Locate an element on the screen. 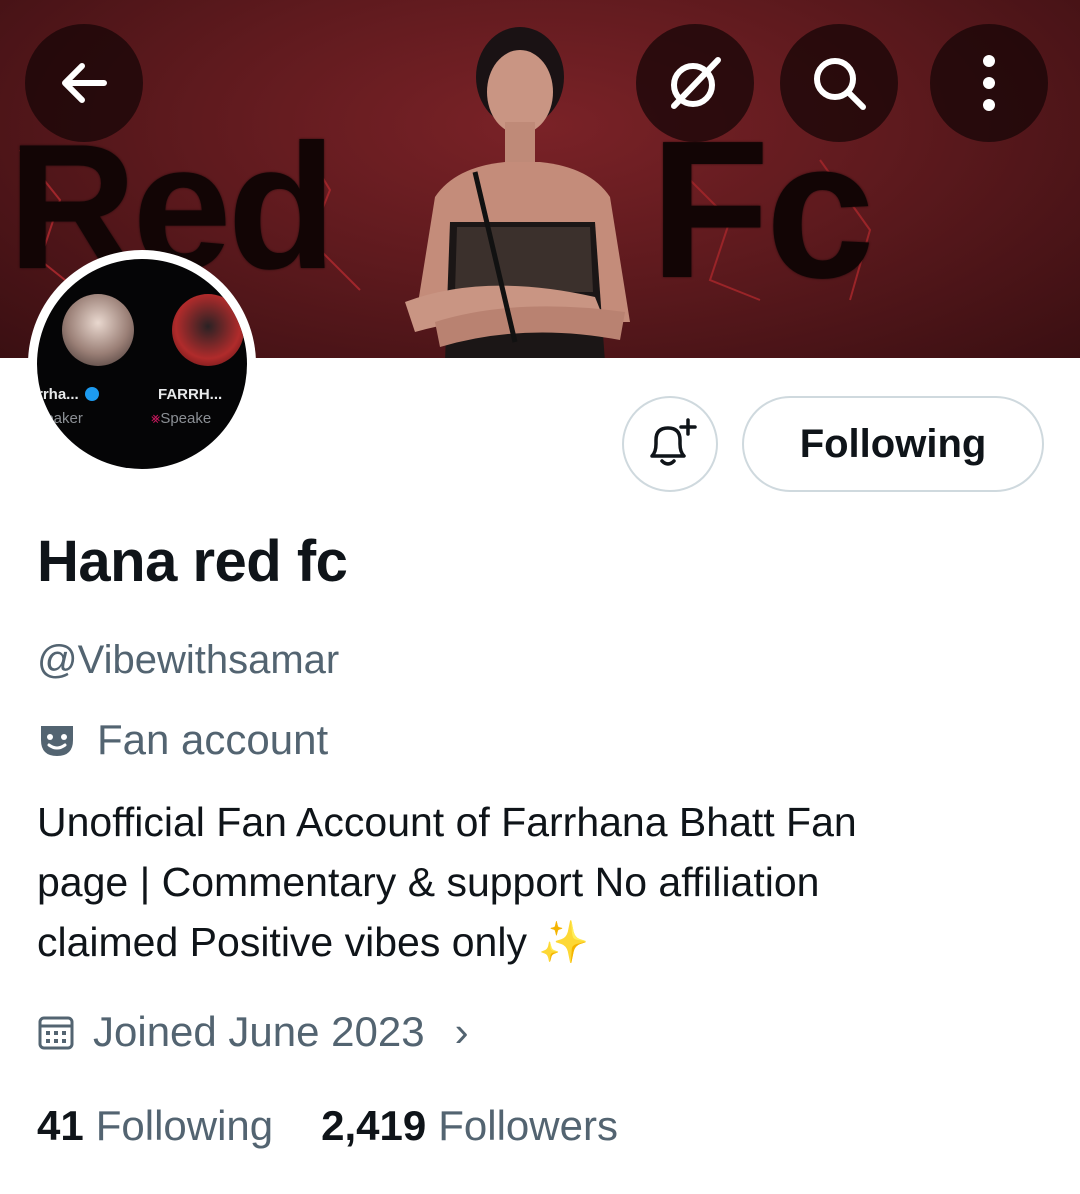 The image size is (1080, 1194). grok-button is located at coordinates (695, 83).